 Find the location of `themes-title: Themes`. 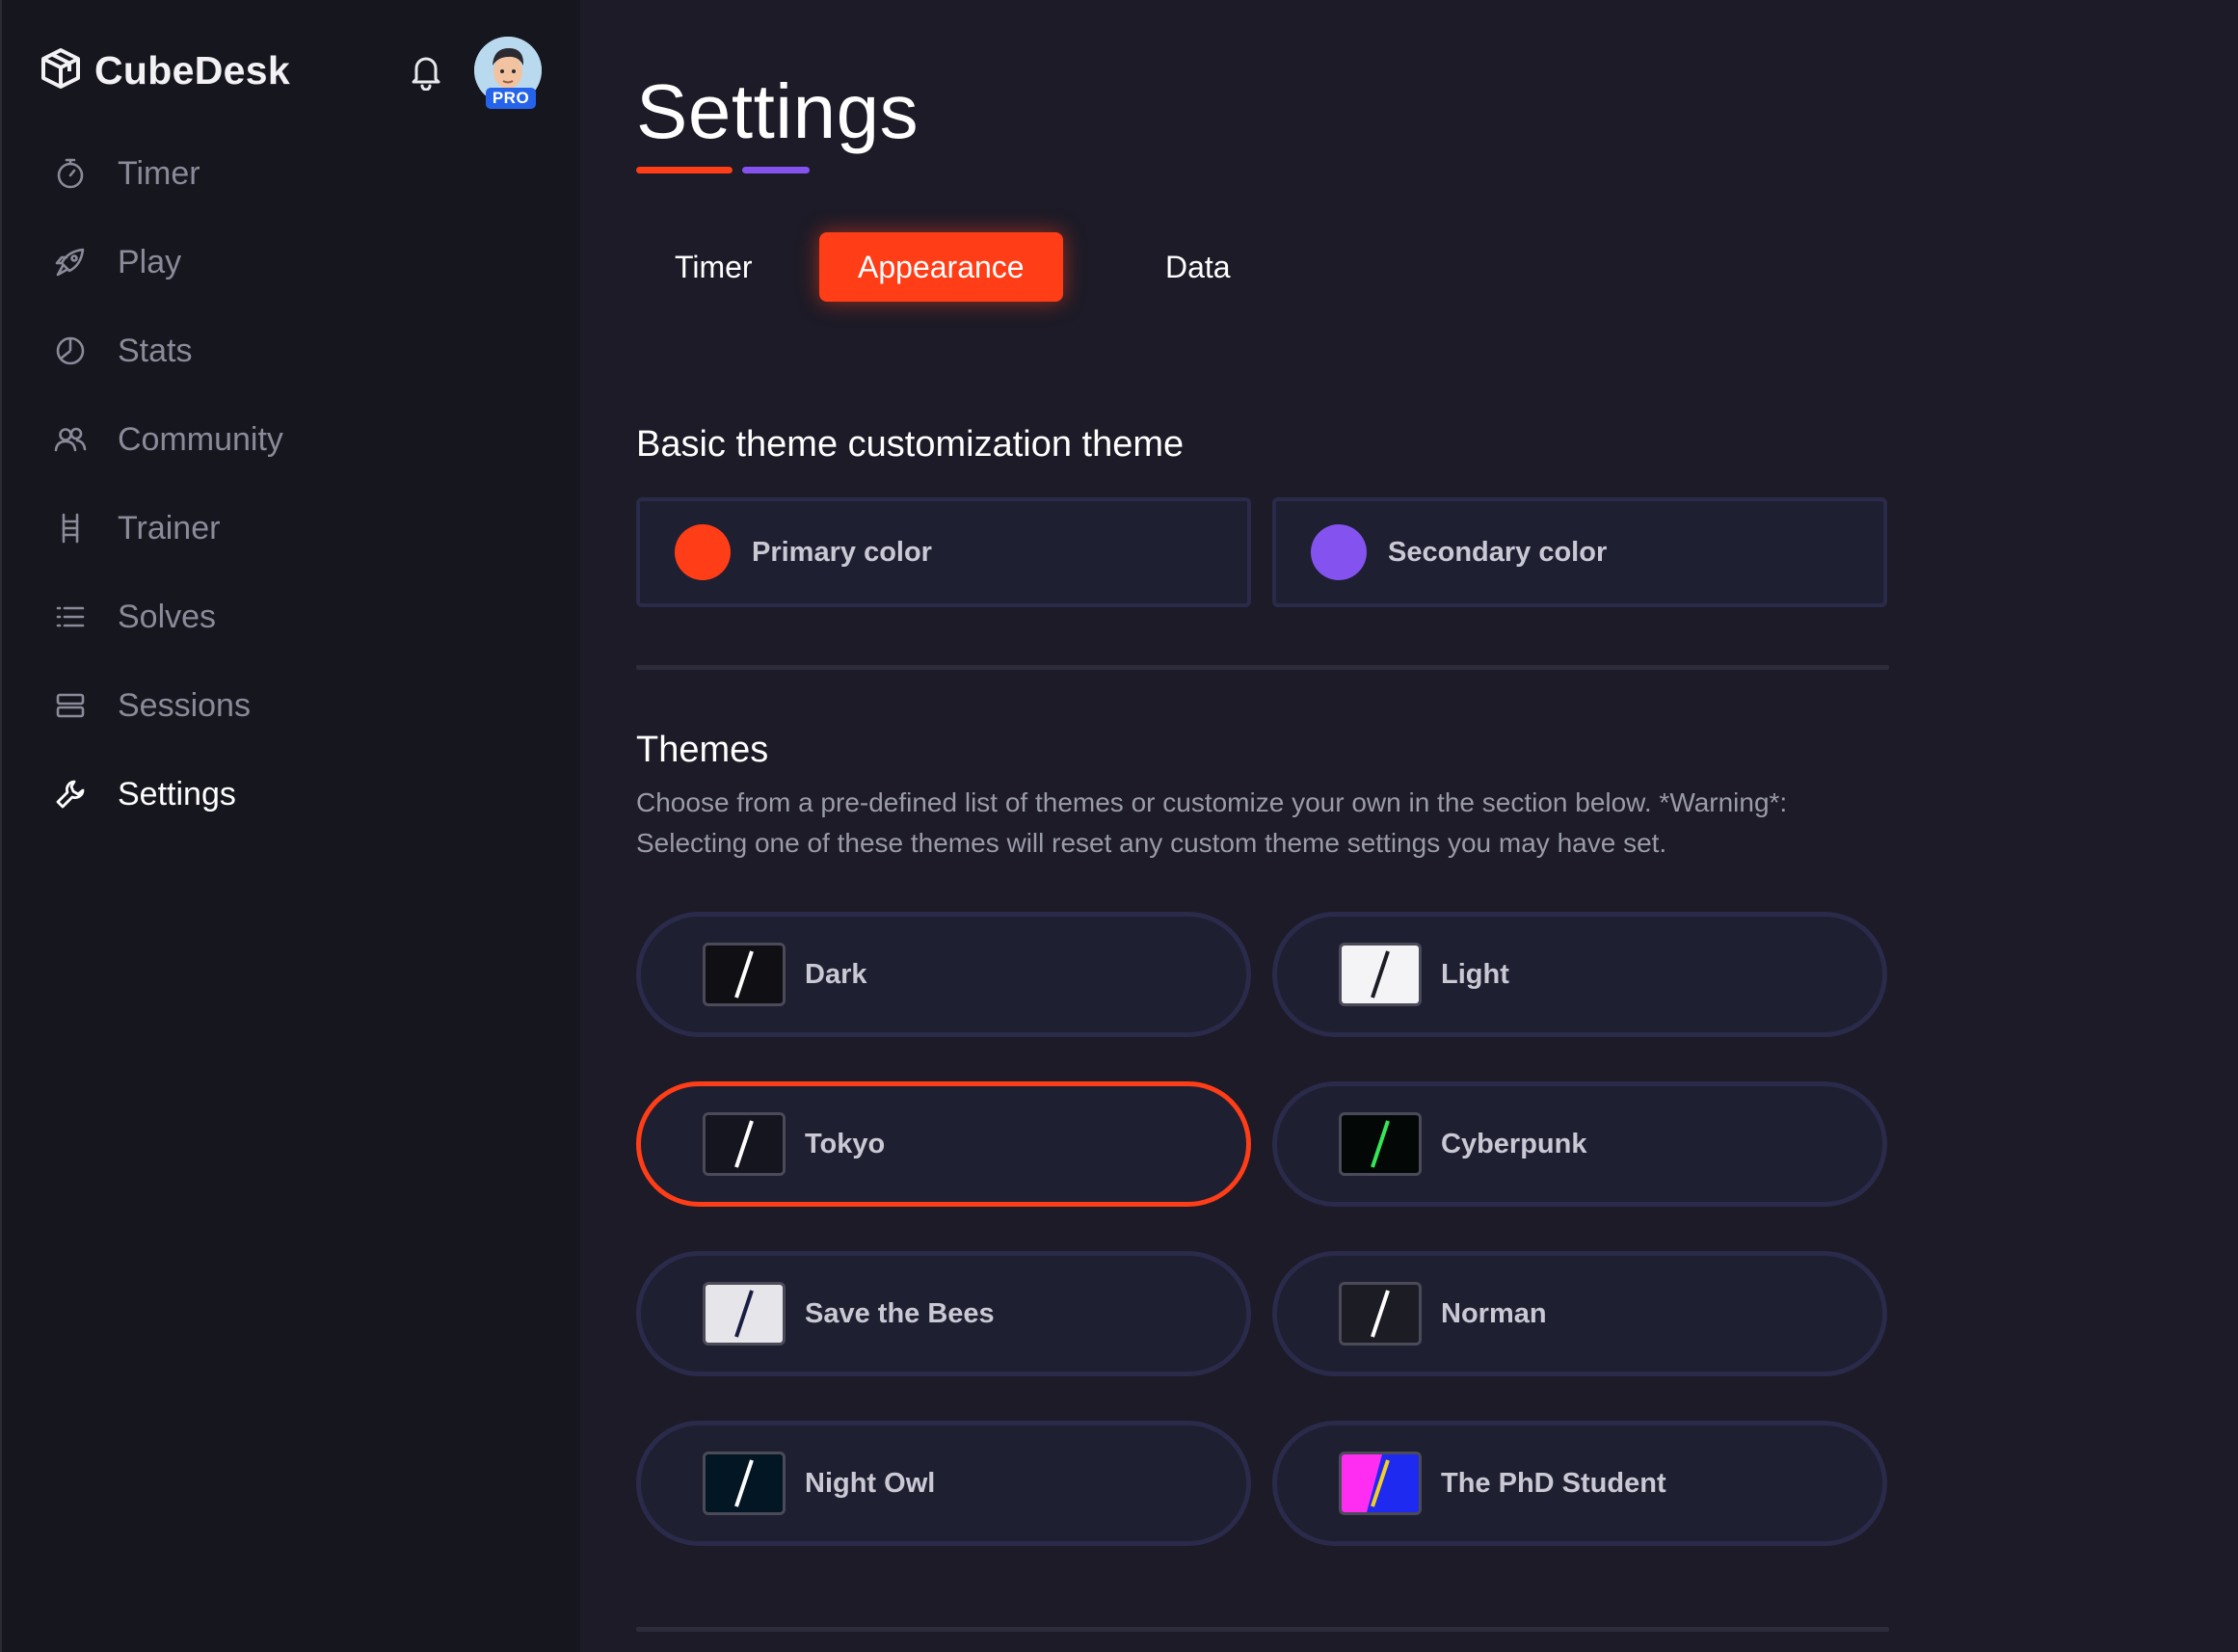

themes-title: Themes is located at coordinates (703, 750).